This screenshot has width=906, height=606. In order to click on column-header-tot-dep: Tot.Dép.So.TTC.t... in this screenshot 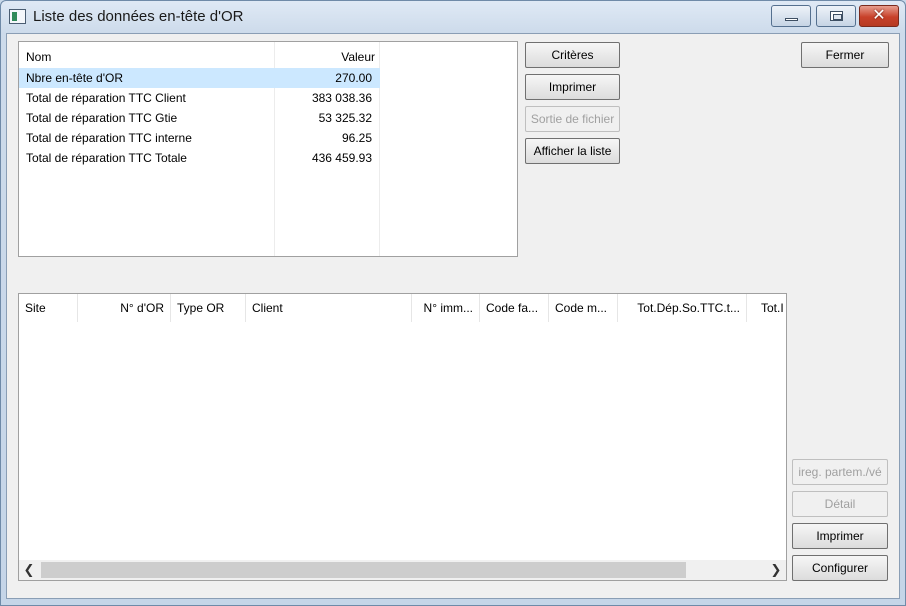, I will do `click(682, 308)`.